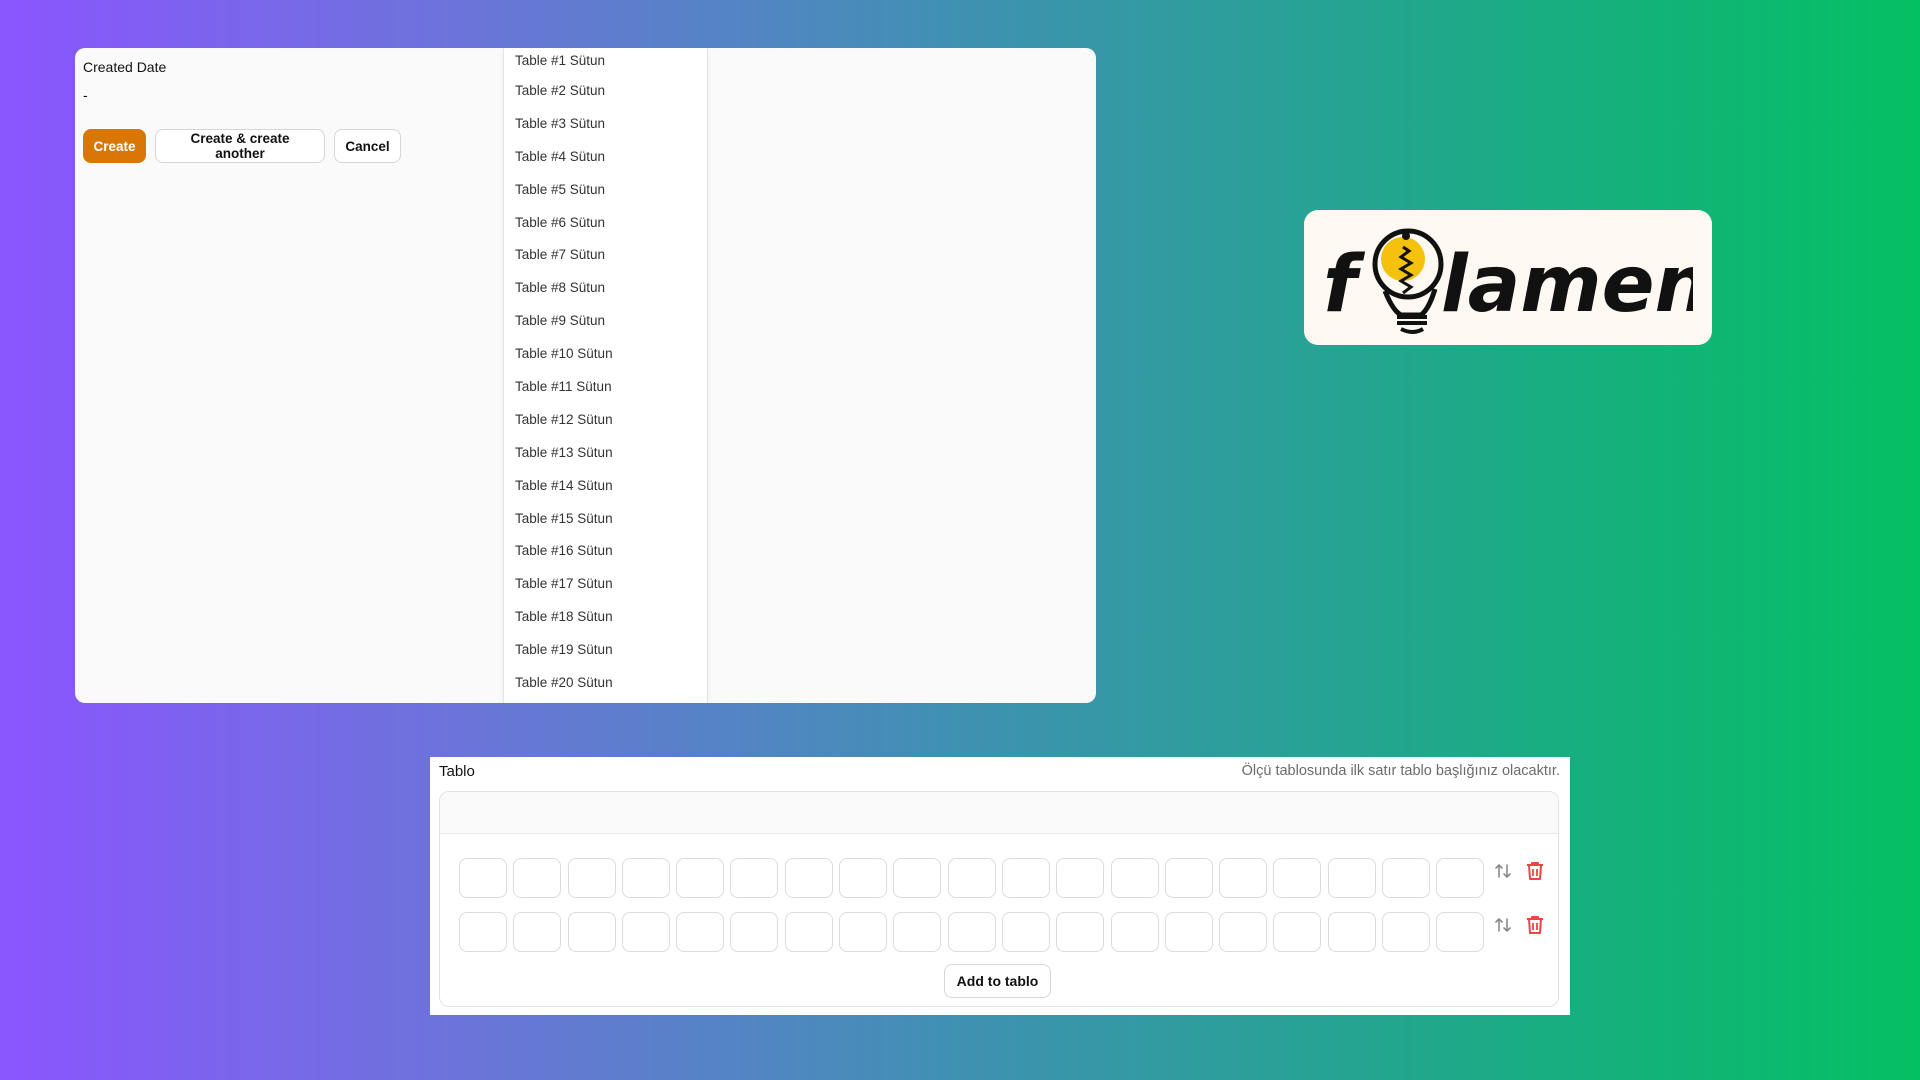 The width and height of the screenshot is (1920, 1080). Describe the element at coordinates (605, 320) in the screenshot. I see `dropdown-item: Table #9 Sütun` at that location.